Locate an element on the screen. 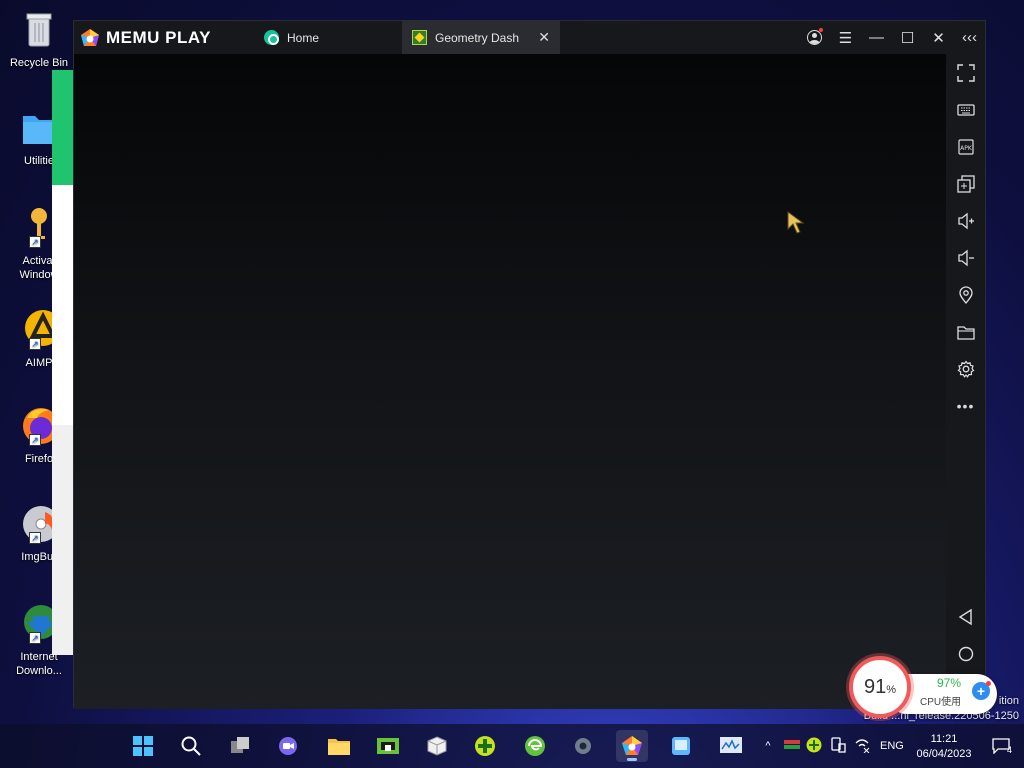 The width and height of the screenshot is (1024, 768). android-back-button is located at coordinates (965, 616).